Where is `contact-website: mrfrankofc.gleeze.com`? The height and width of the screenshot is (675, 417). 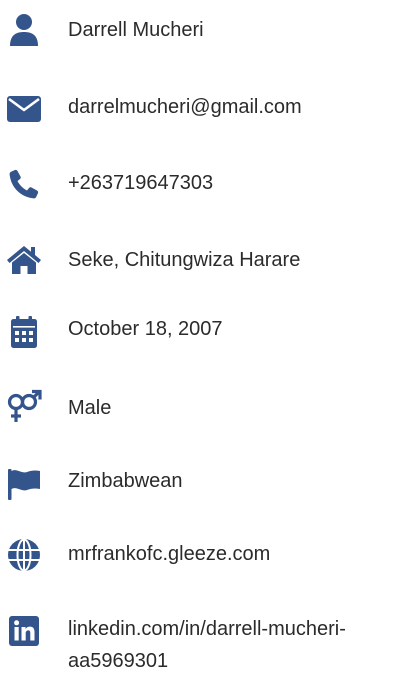 contact-website: mrfrankofc.gleeze.com is located at coordinates (169, 554).